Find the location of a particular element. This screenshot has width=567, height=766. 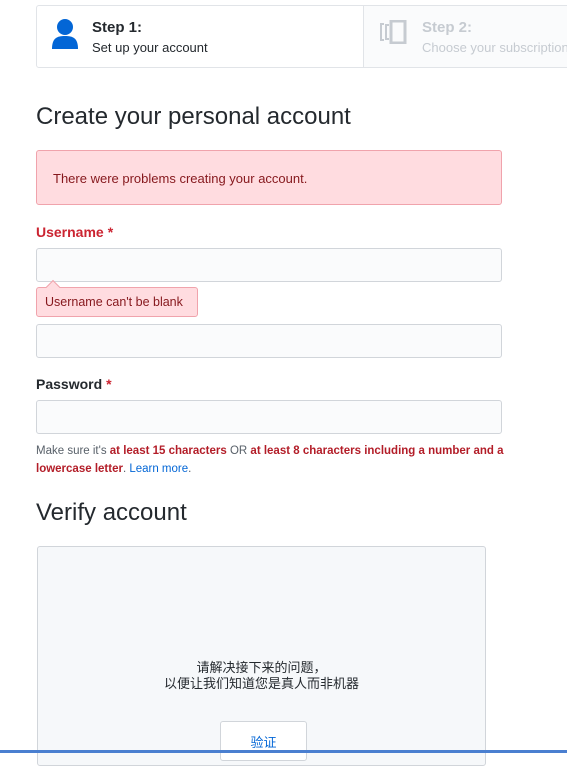

step-2: Step 2: Choose your subscription is located at coordinates (465, 36).